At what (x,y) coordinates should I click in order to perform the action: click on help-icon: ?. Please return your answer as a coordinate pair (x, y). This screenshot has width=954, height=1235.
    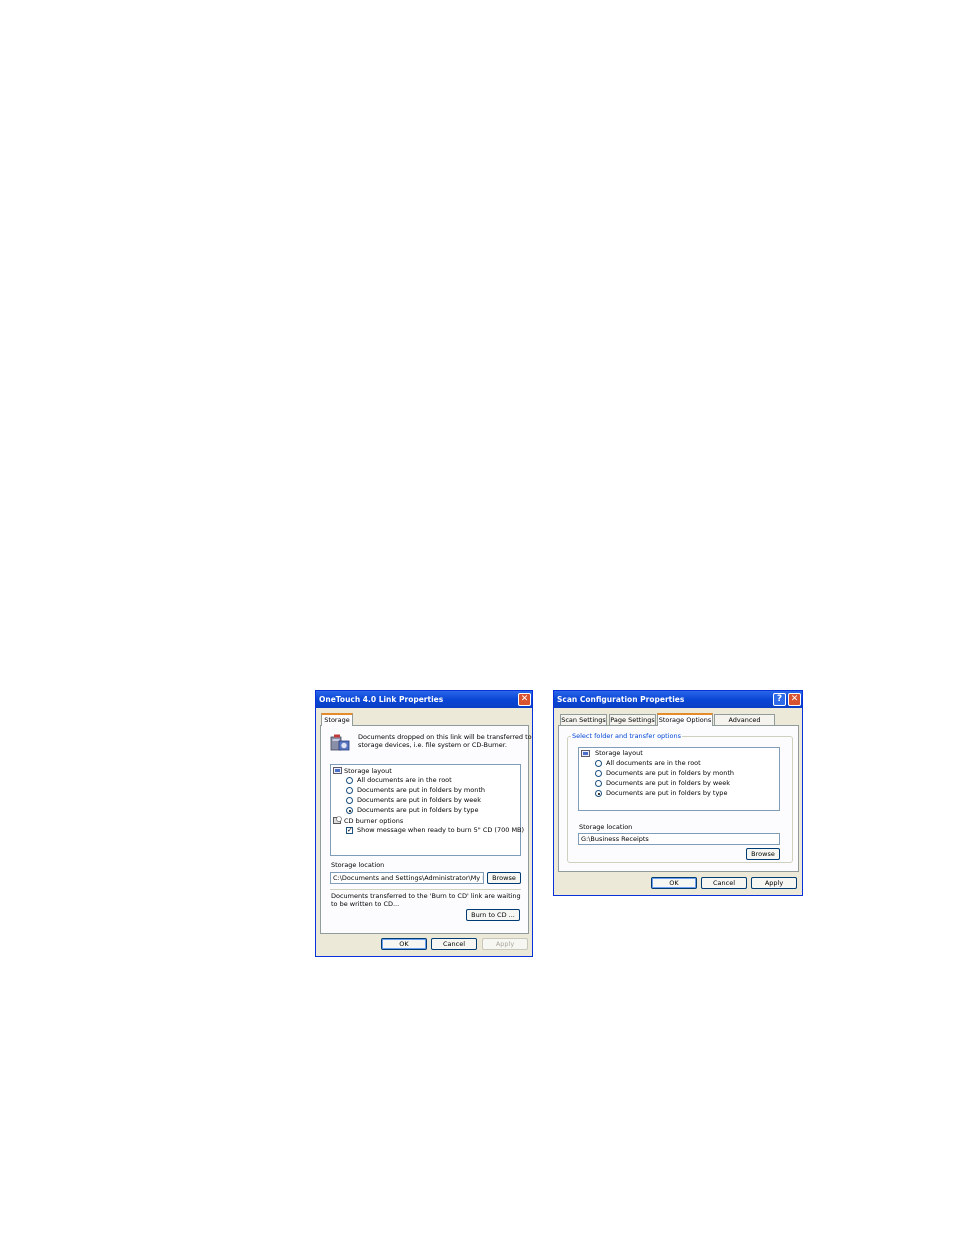
    Looking at the image, I should click on (779, 699).